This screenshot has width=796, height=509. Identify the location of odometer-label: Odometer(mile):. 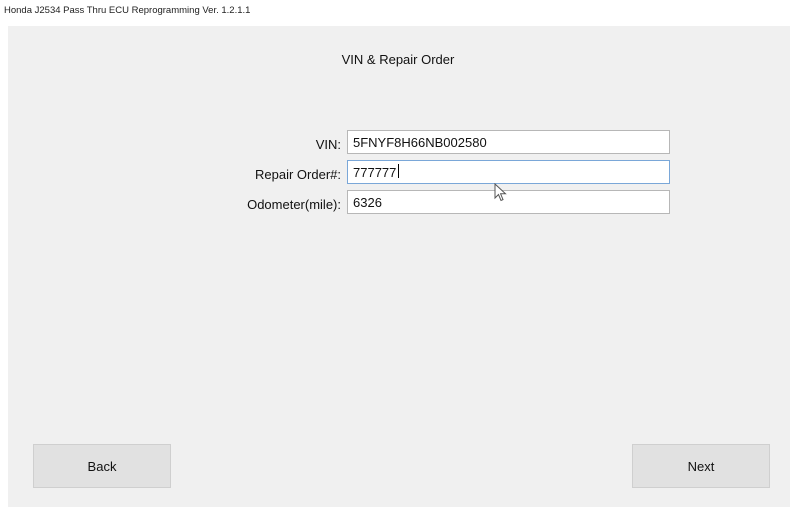
(294, 204).